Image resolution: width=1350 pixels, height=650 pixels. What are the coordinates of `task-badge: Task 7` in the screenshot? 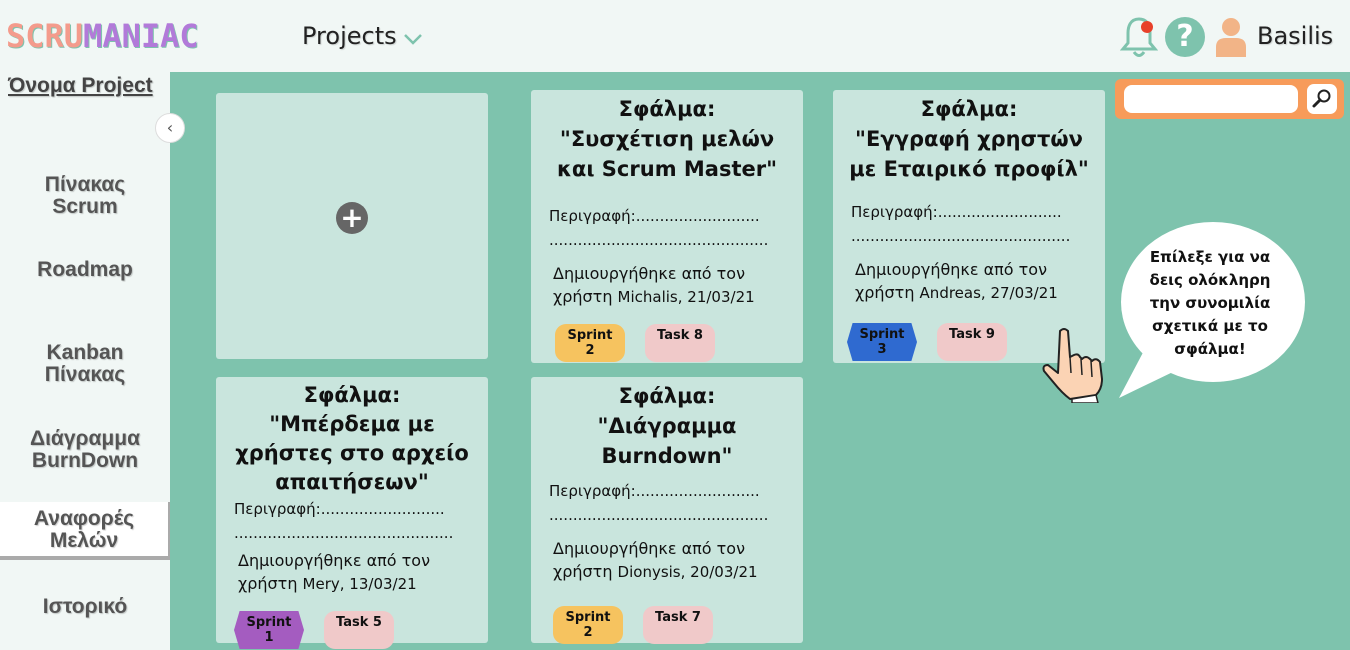 It's located at (678, 625).